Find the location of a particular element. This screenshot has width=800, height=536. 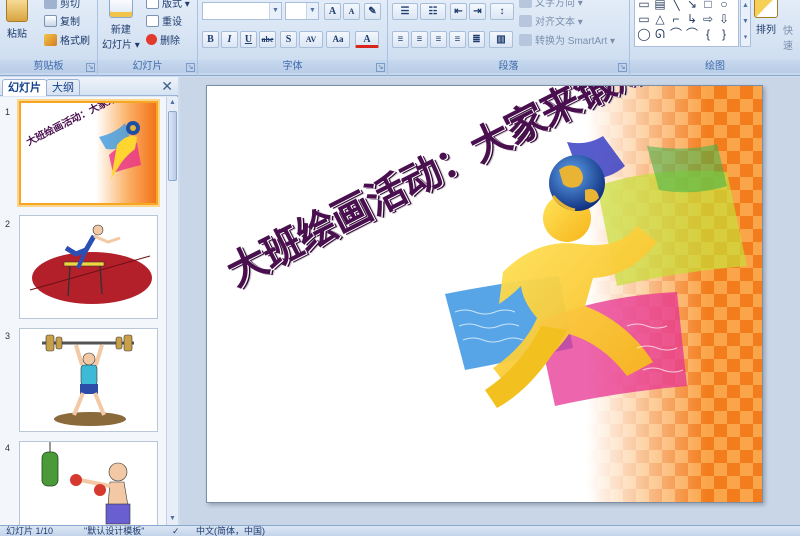

textbox-icon: ▤ is located at coordinates (660, 5).